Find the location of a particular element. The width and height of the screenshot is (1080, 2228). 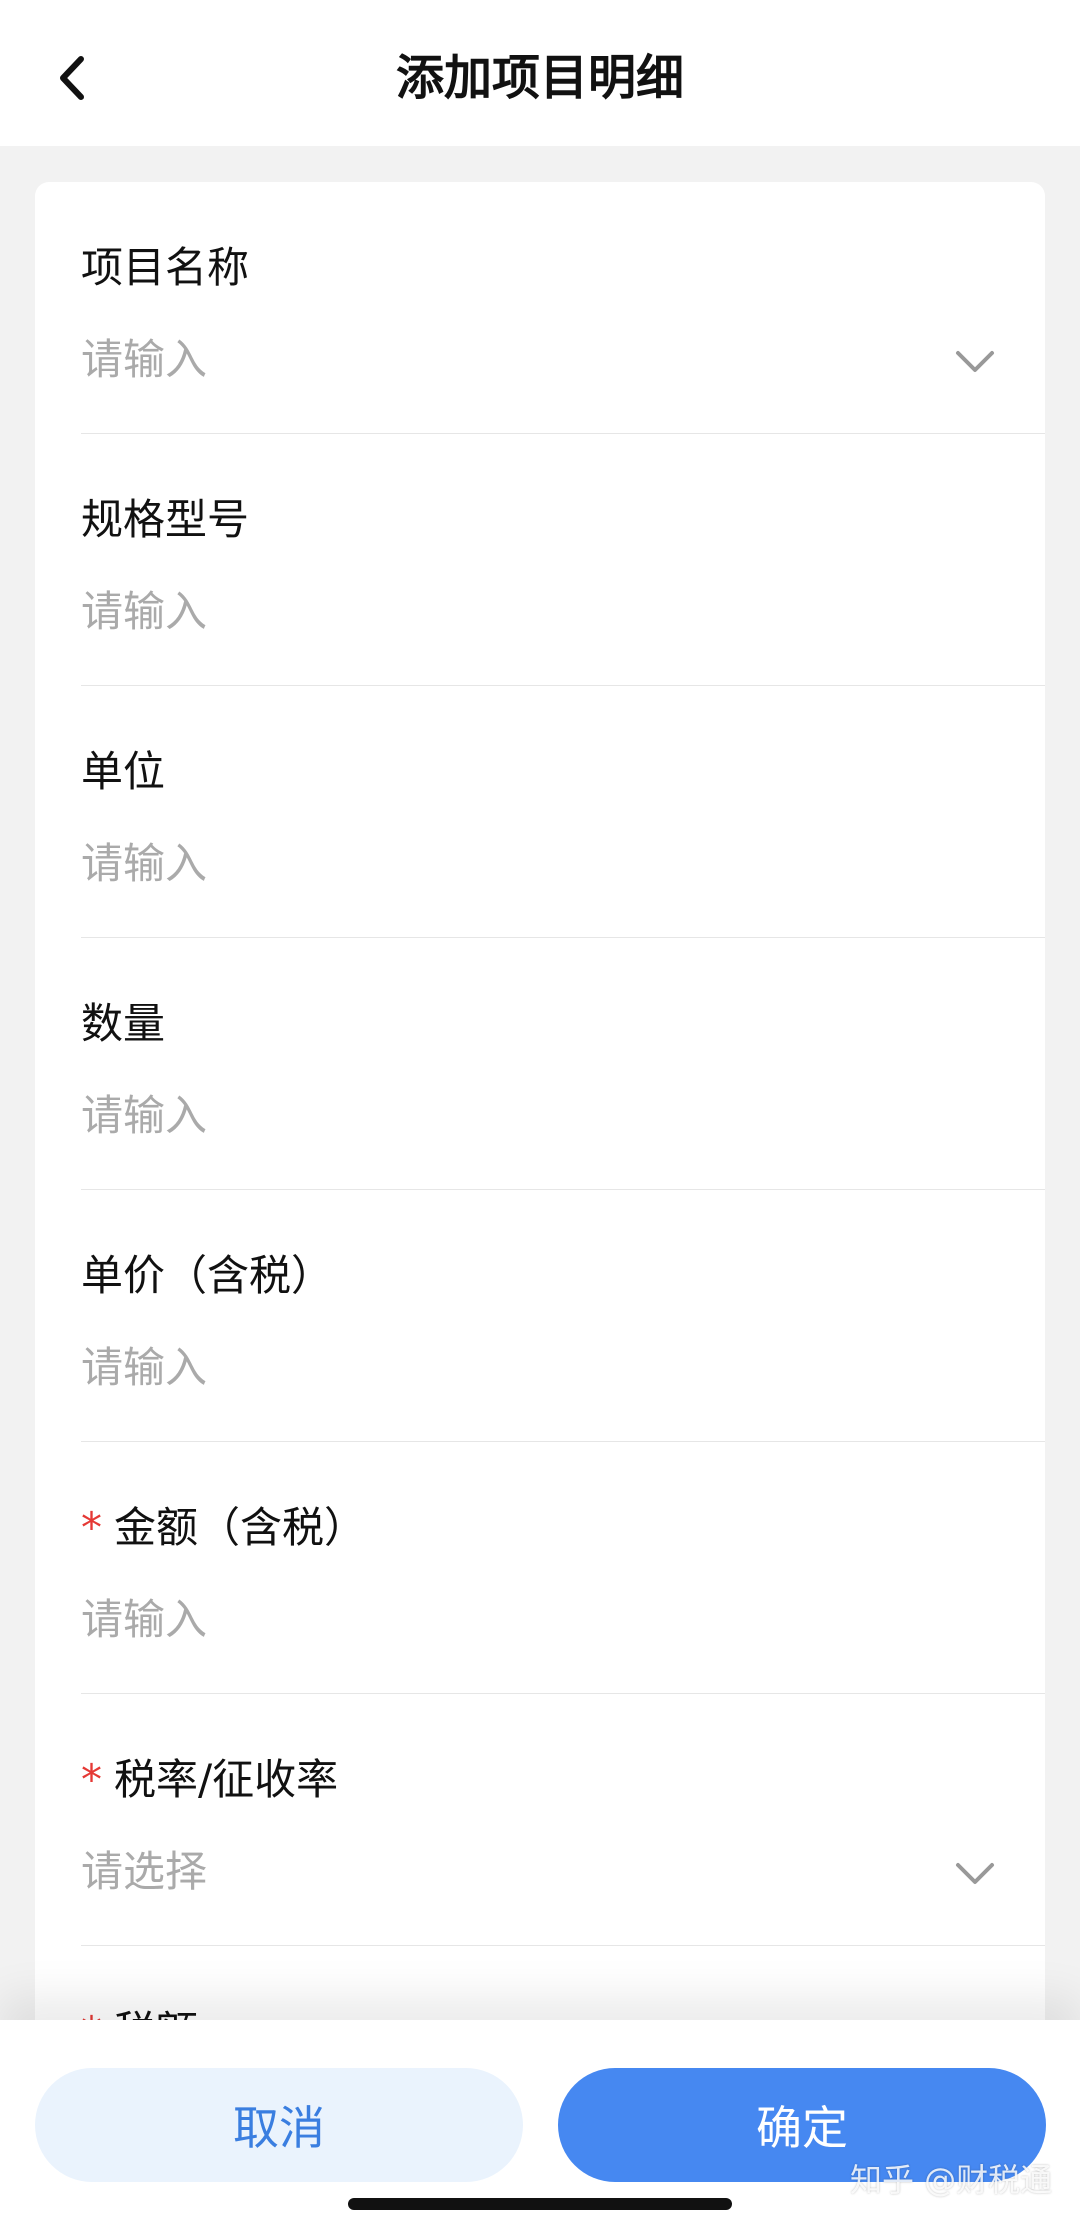

amount-input: 请输入 is located at coordinates (144, 1620).